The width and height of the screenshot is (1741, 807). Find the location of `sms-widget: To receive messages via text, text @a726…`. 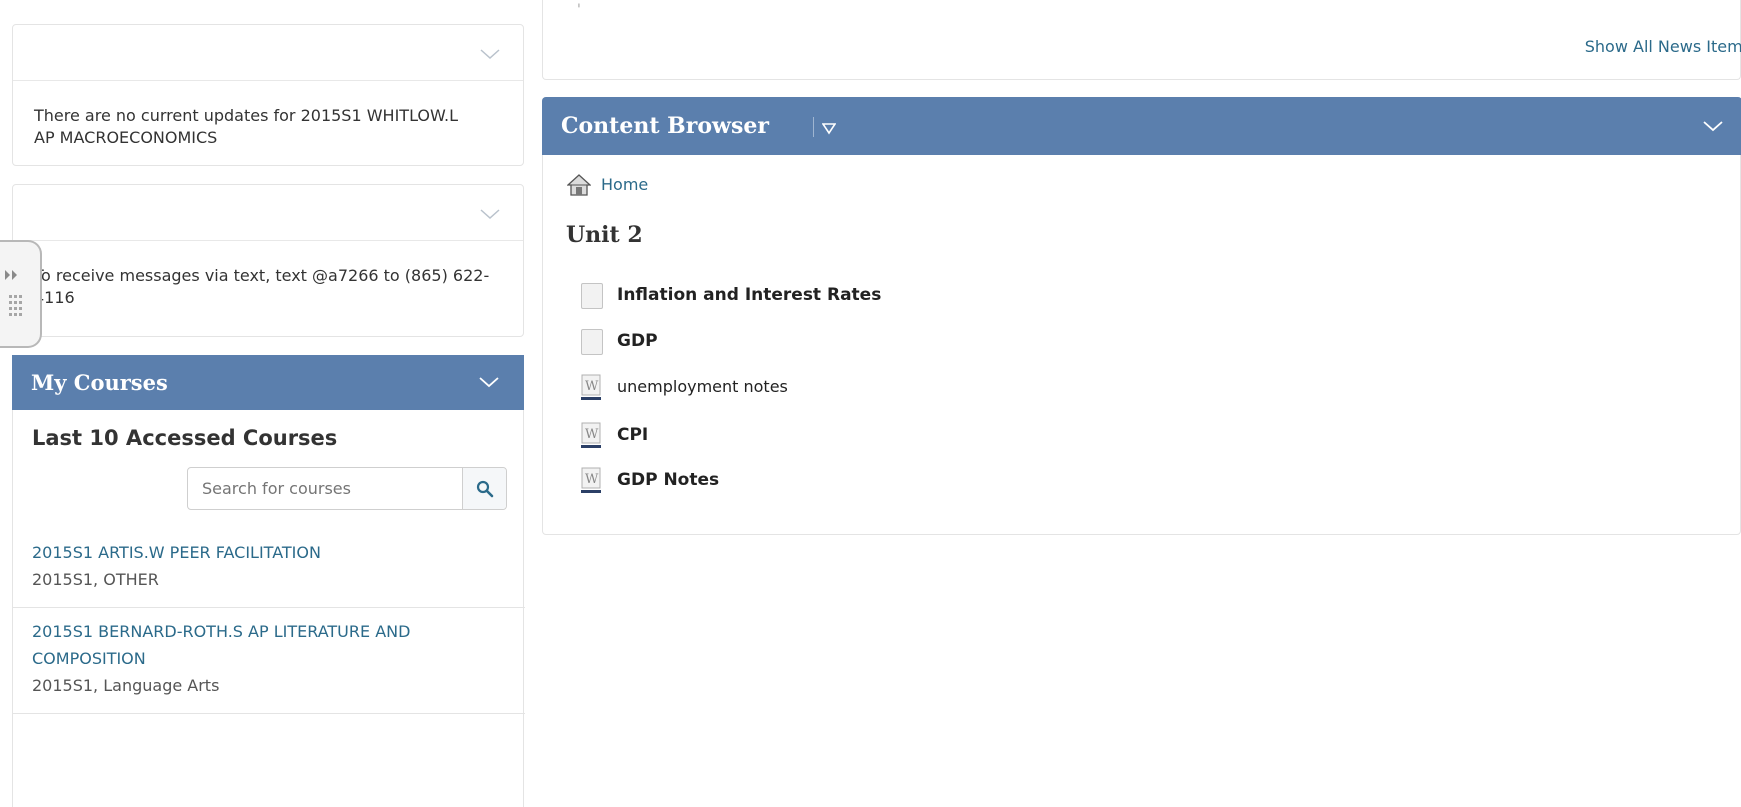

sms-widget: To receive messages via text, text @a726… is located at coordinates (268, 260).